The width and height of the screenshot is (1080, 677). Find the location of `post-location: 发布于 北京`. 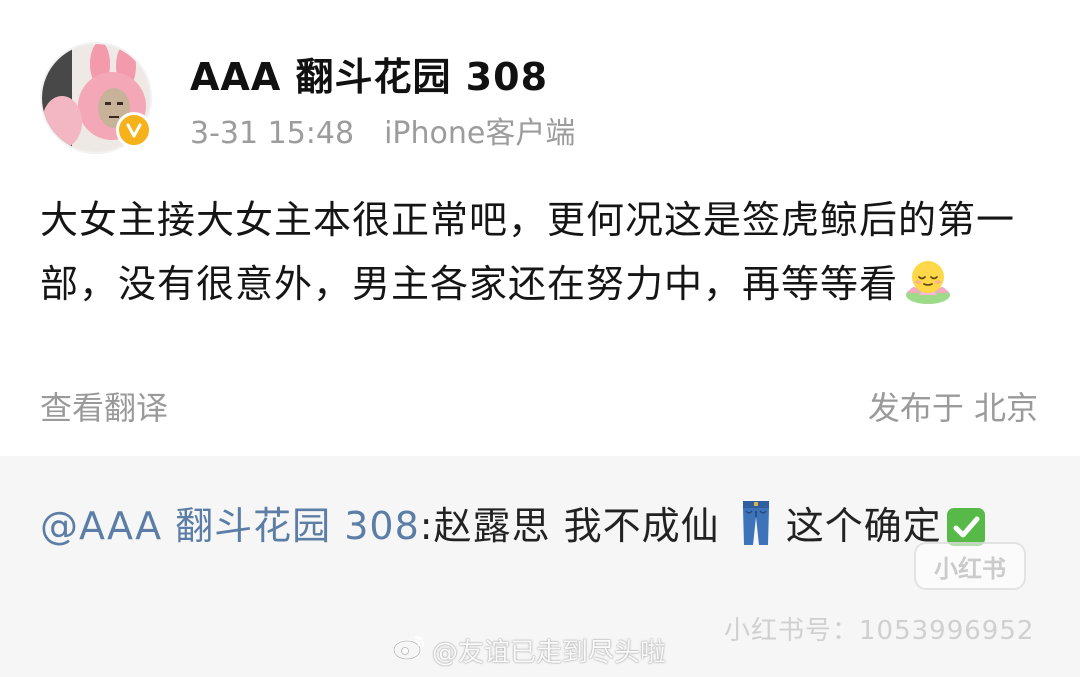

post-location: 发布于 北京 is located at coordinates (952, 408).